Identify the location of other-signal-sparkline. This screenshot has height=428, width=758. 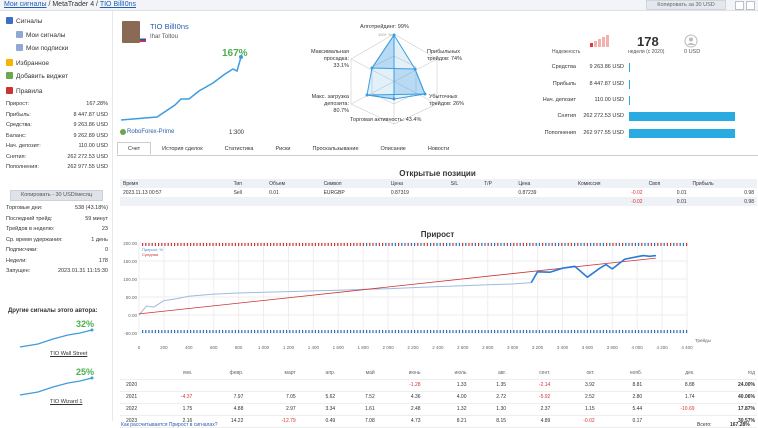
(56, 338).